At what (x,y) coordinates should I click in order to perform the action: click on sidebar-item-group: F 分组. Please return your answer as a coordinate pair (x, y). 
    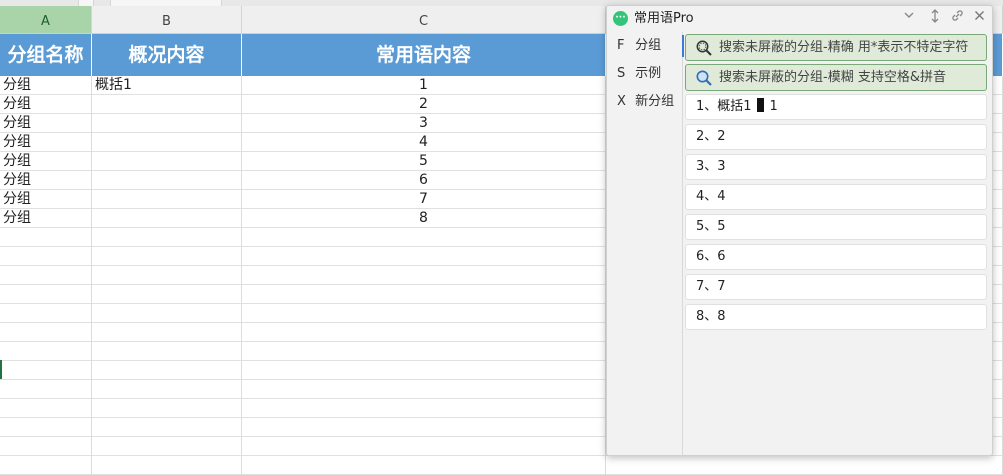
    Looking at the image, I should click on (645, 46).